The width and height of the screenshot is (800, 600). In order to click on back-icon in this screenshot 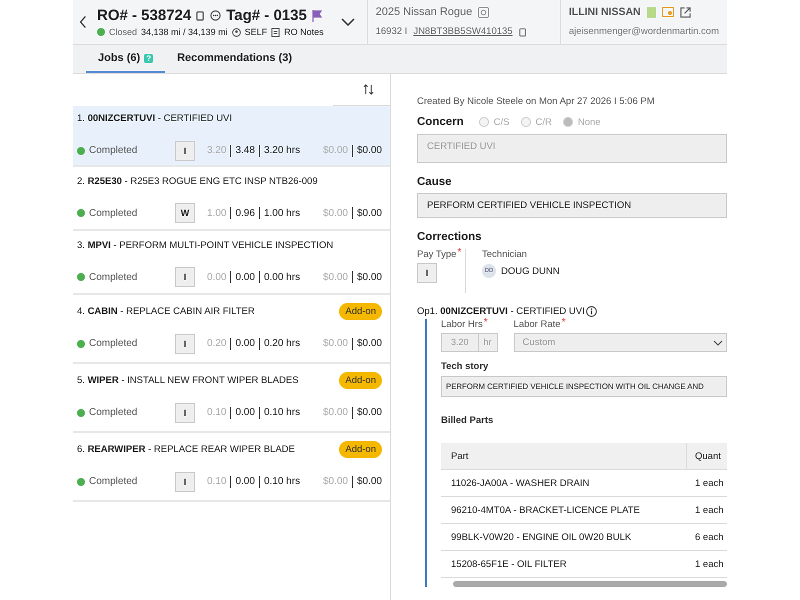, I will do `click(83, 22)`.